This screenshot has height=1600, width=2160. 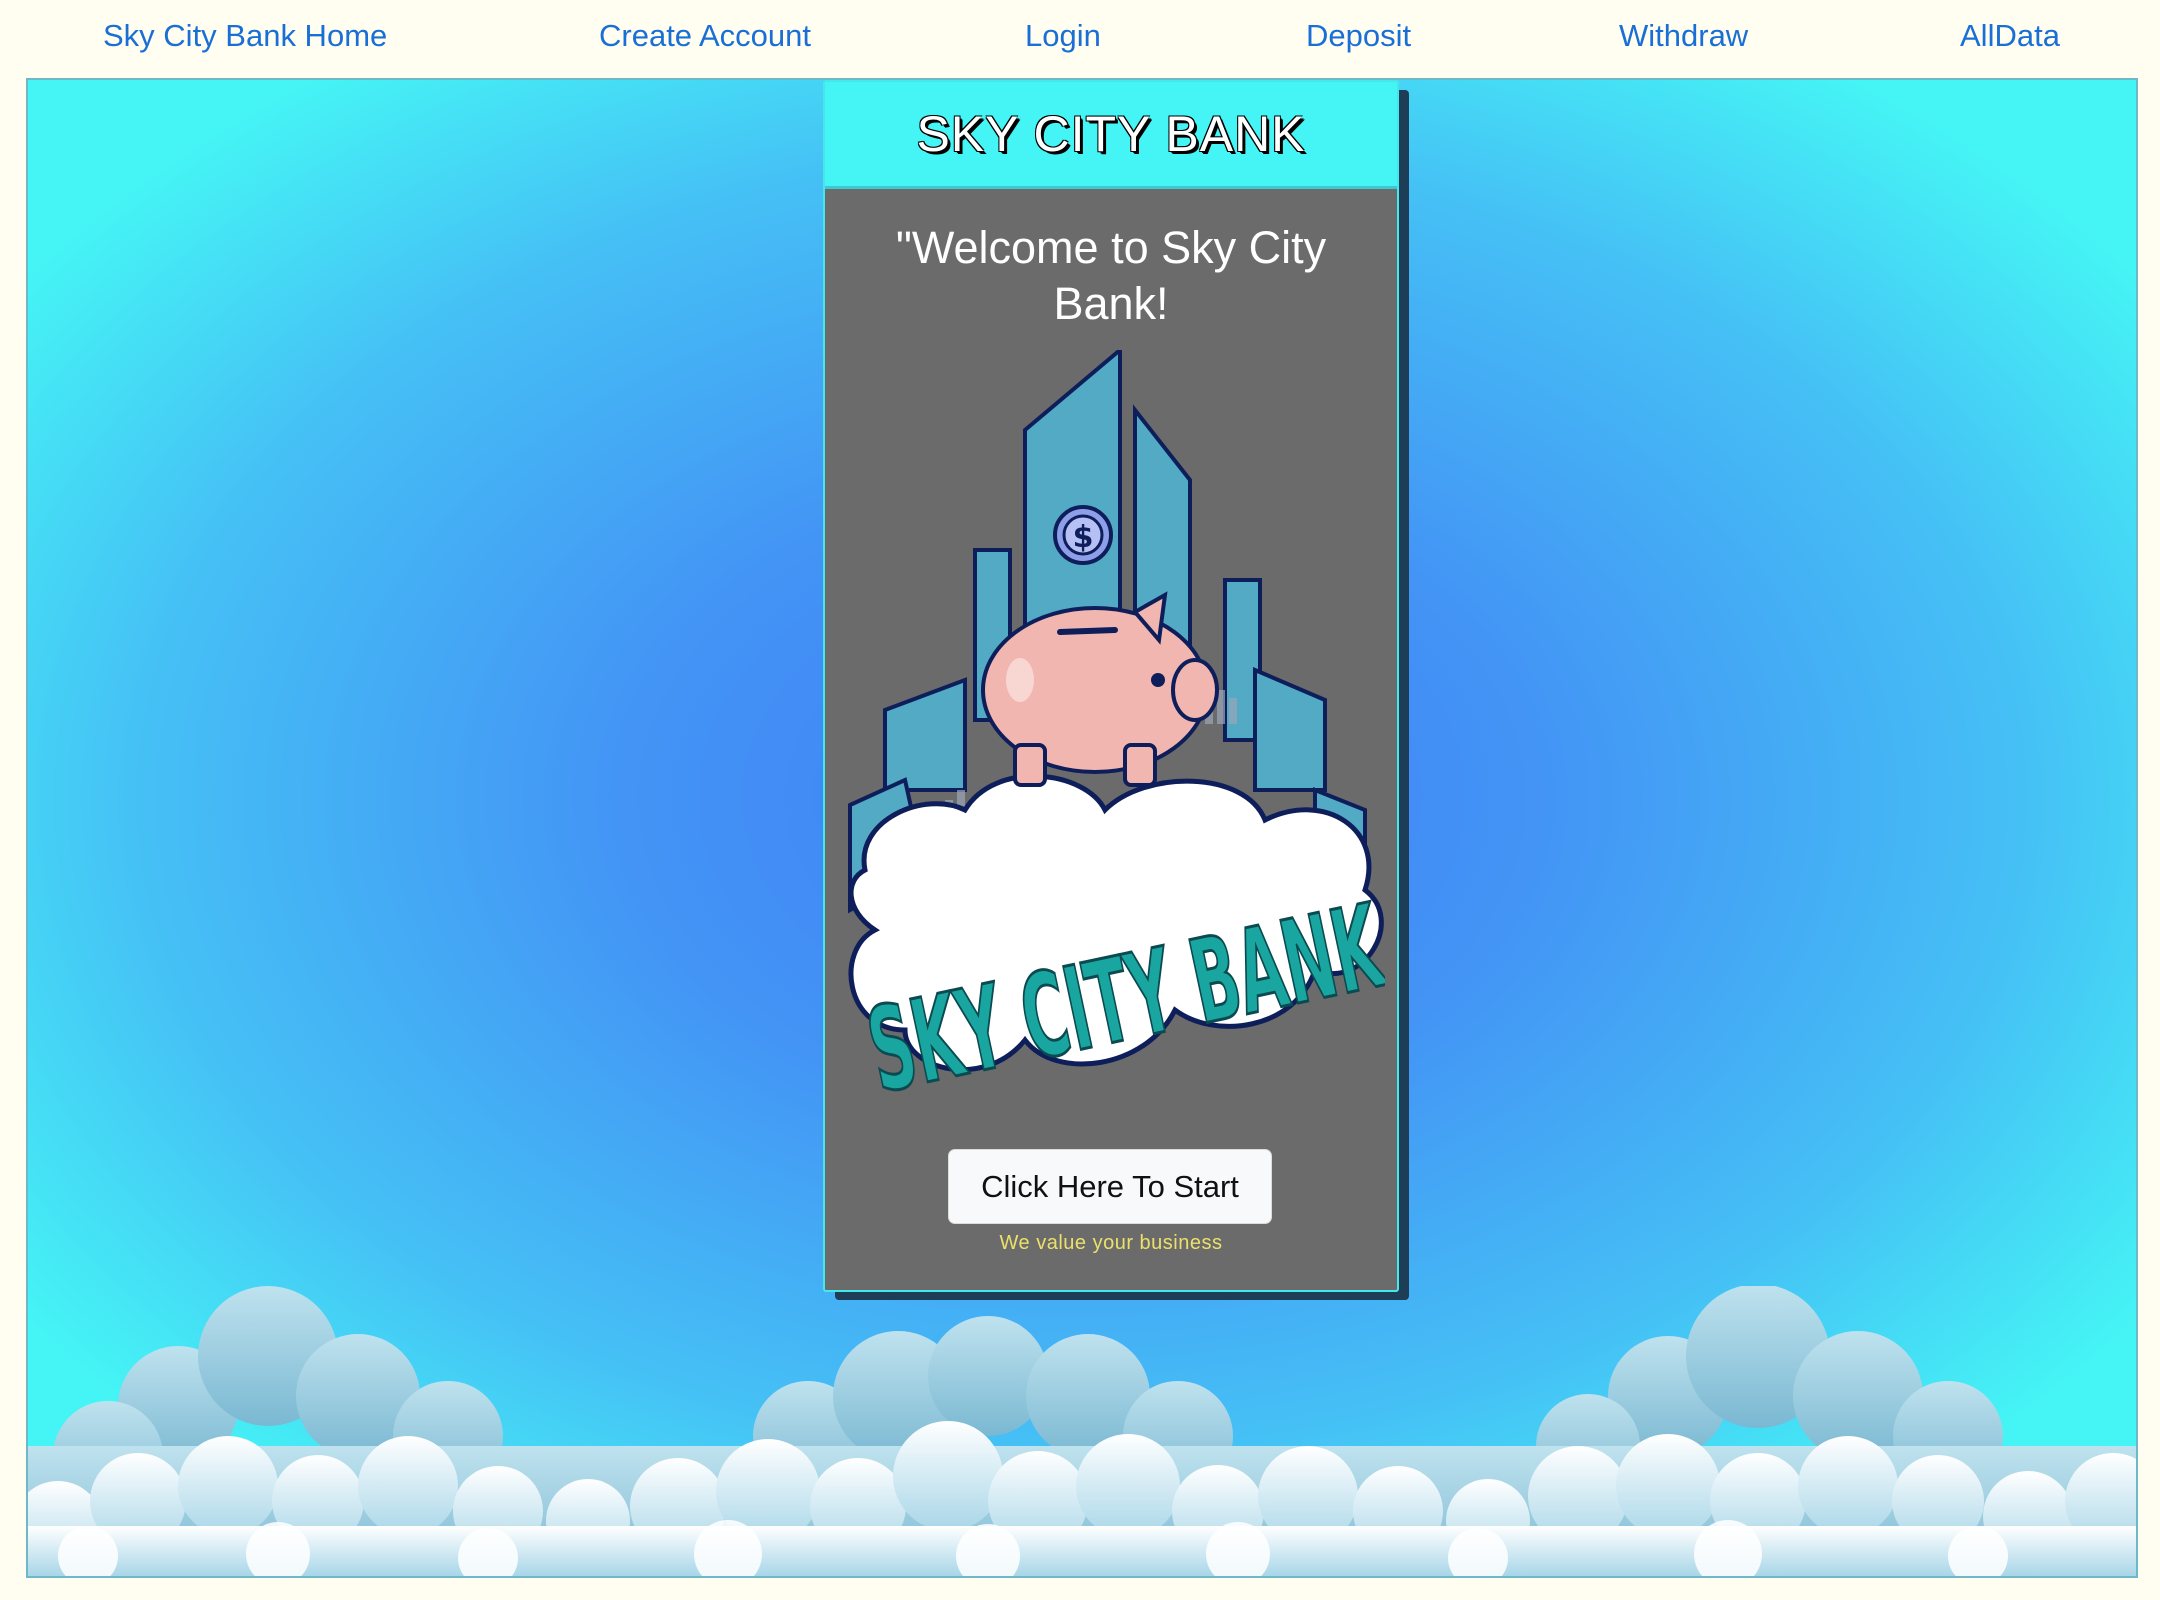 I want to click on nav-link-login: Login, so click(x=1063, y=36).